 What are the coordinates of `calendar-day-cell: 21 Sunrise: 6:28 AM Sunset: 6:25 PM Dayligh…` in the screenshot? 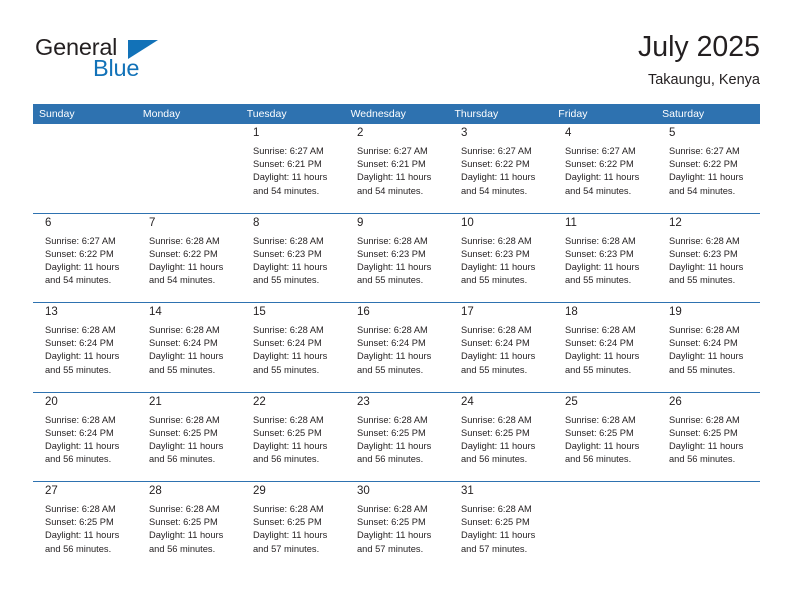 It's located at (189, 436).